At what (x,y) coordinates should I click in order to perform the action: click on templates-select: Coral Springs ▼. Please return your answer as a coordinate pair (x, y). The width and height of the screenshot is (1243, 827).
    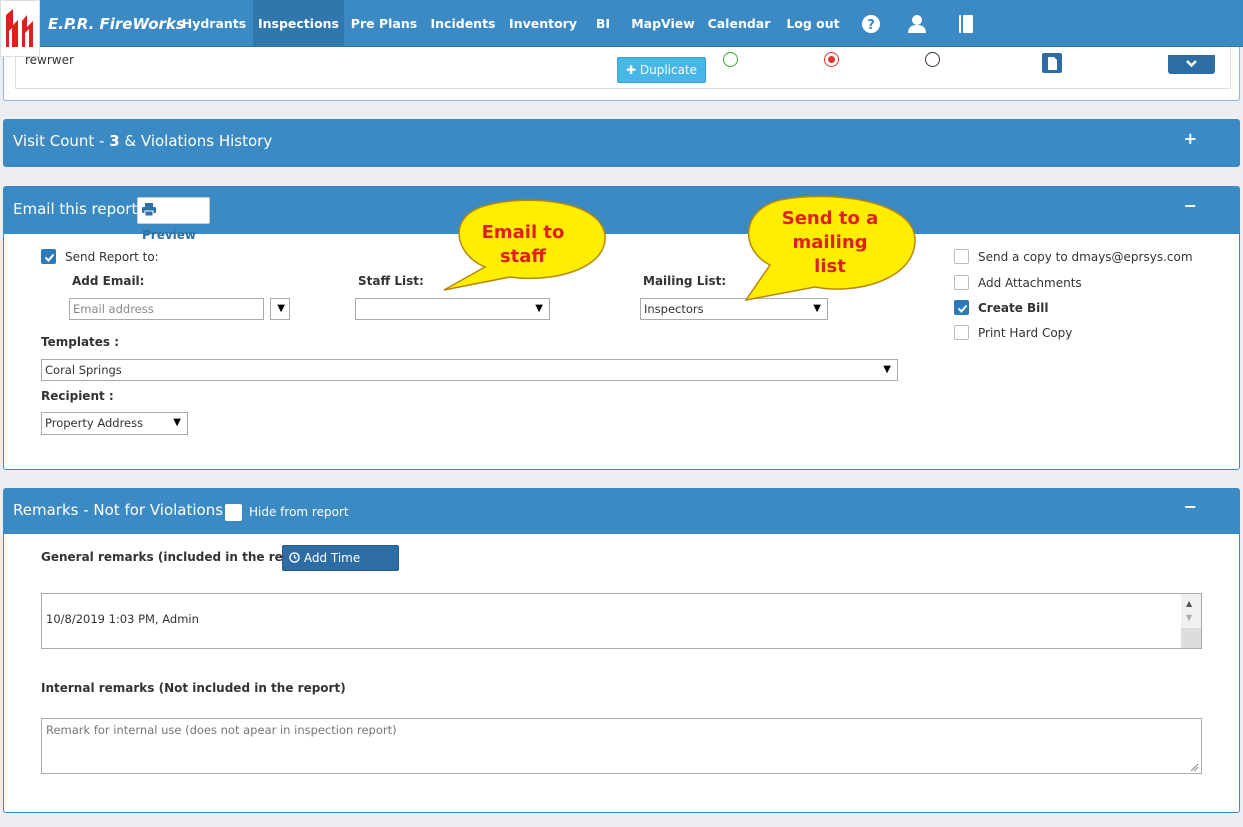
    Looking at the image, I should click on (469, 370).